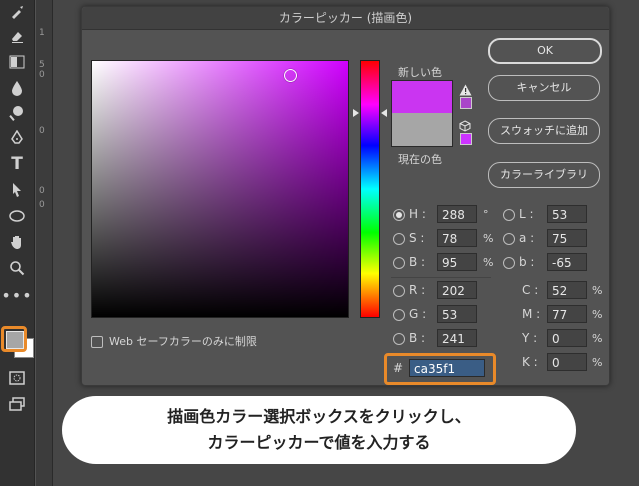 This screenshot has height=486, width=639. I want to click on foreground-color-swatch, so click(15, 340).